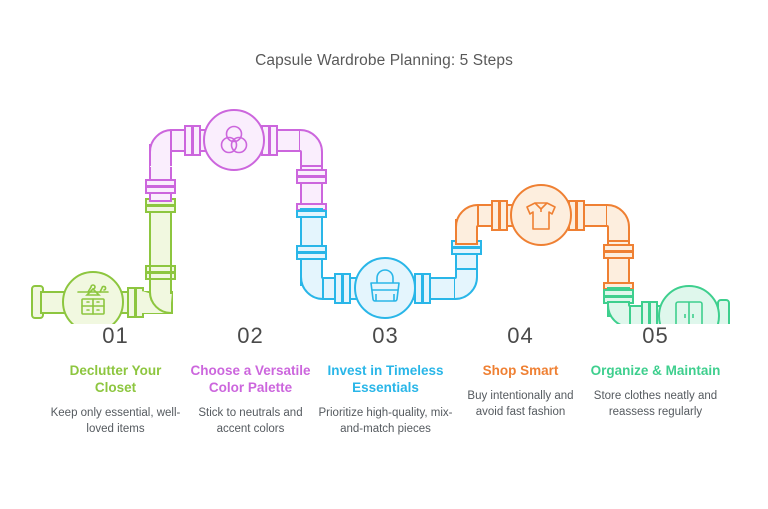 This screenshot has height=509, width=768. What do you see at coordinates (385, 335) in the screenshot?
I see `step-number: 03` at bounding box center [385, 335].